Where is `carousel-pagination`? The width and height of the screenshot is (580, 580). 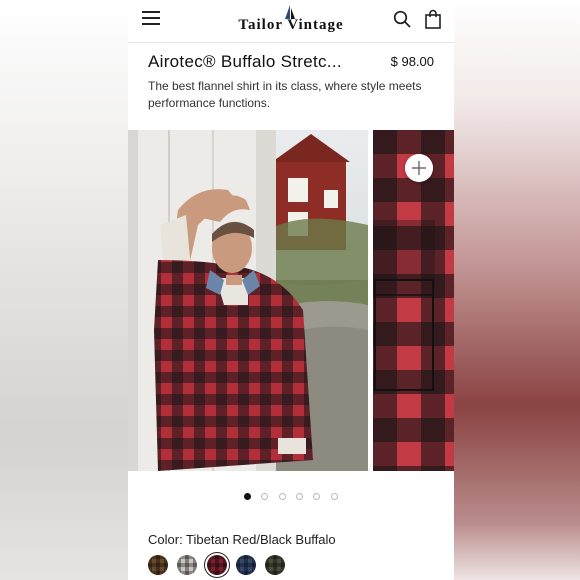
carousel-pagination is located at coordinates (291, 498).